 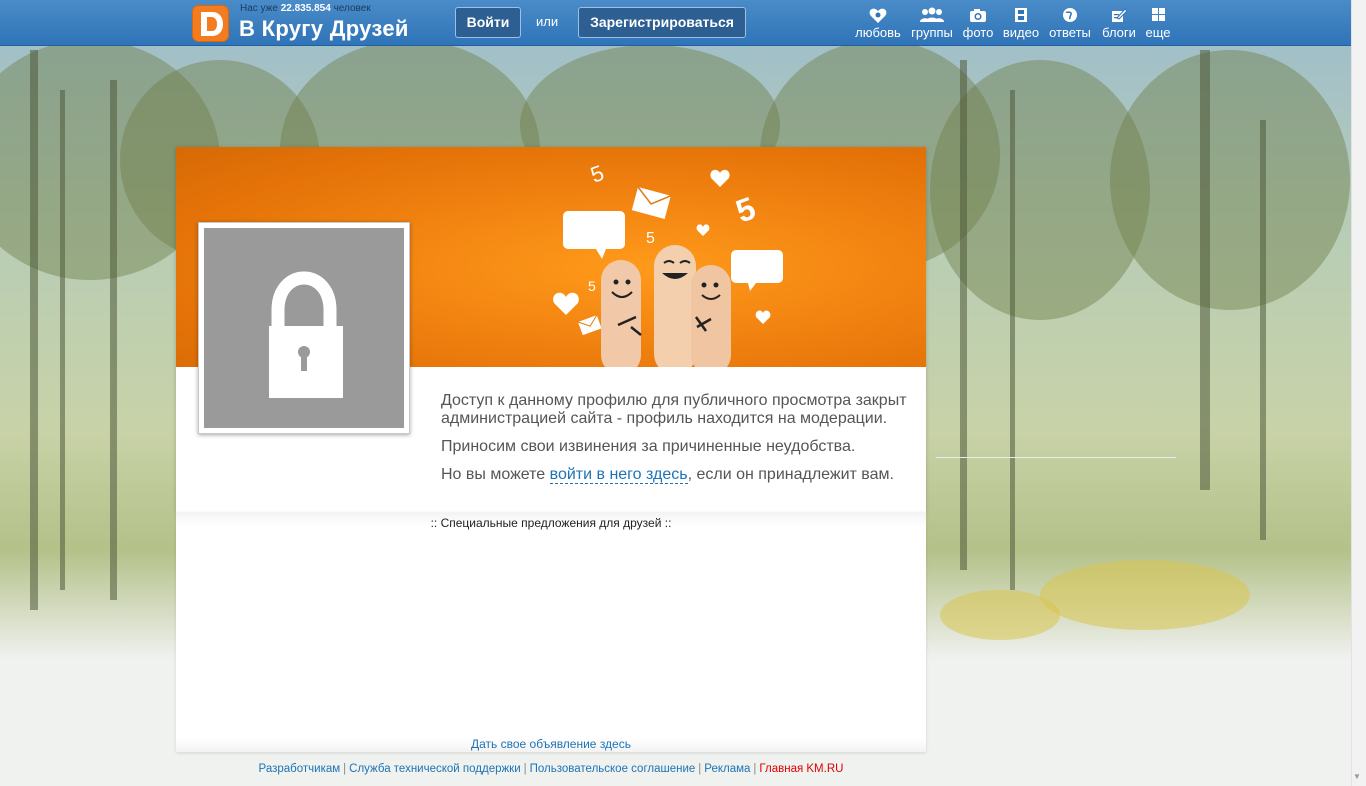 I want to click on nav-item-answers: ответы, so click(x=1070, y=23).